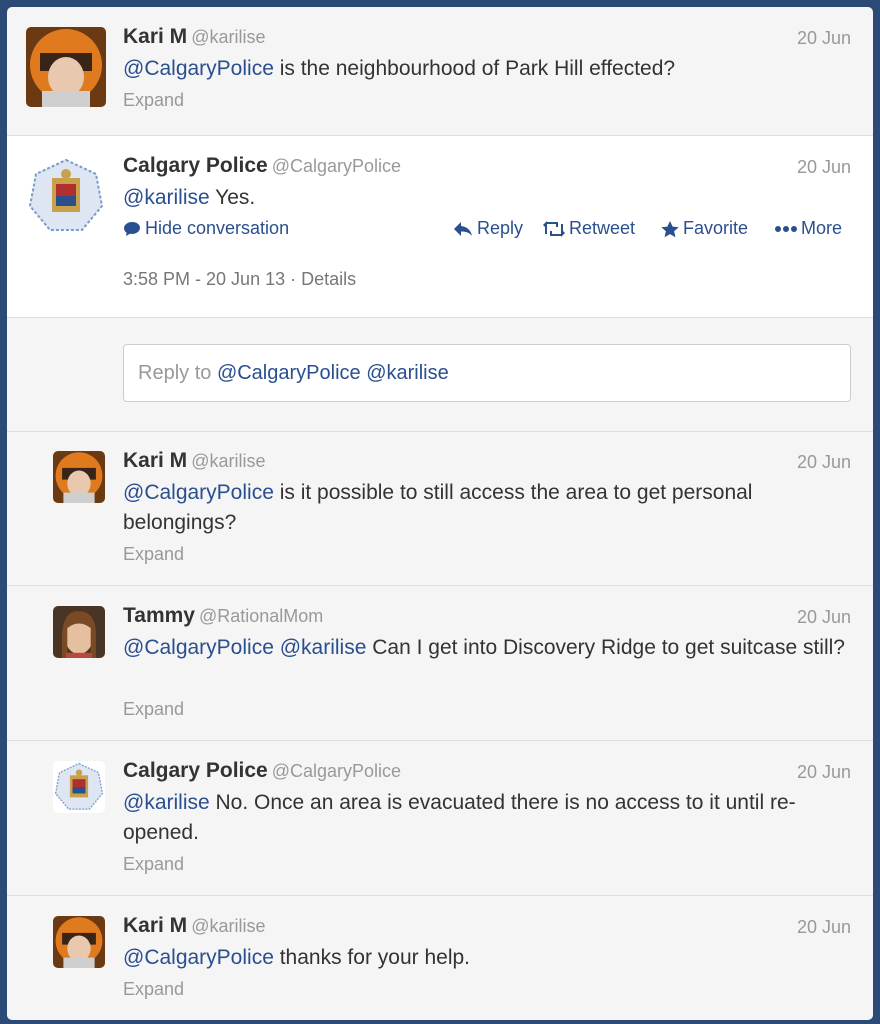 The image size is (880, 1024). Describe the element at coordinates (463, 229) in the screenshot. I see `reply-arrow-icon` at that location.